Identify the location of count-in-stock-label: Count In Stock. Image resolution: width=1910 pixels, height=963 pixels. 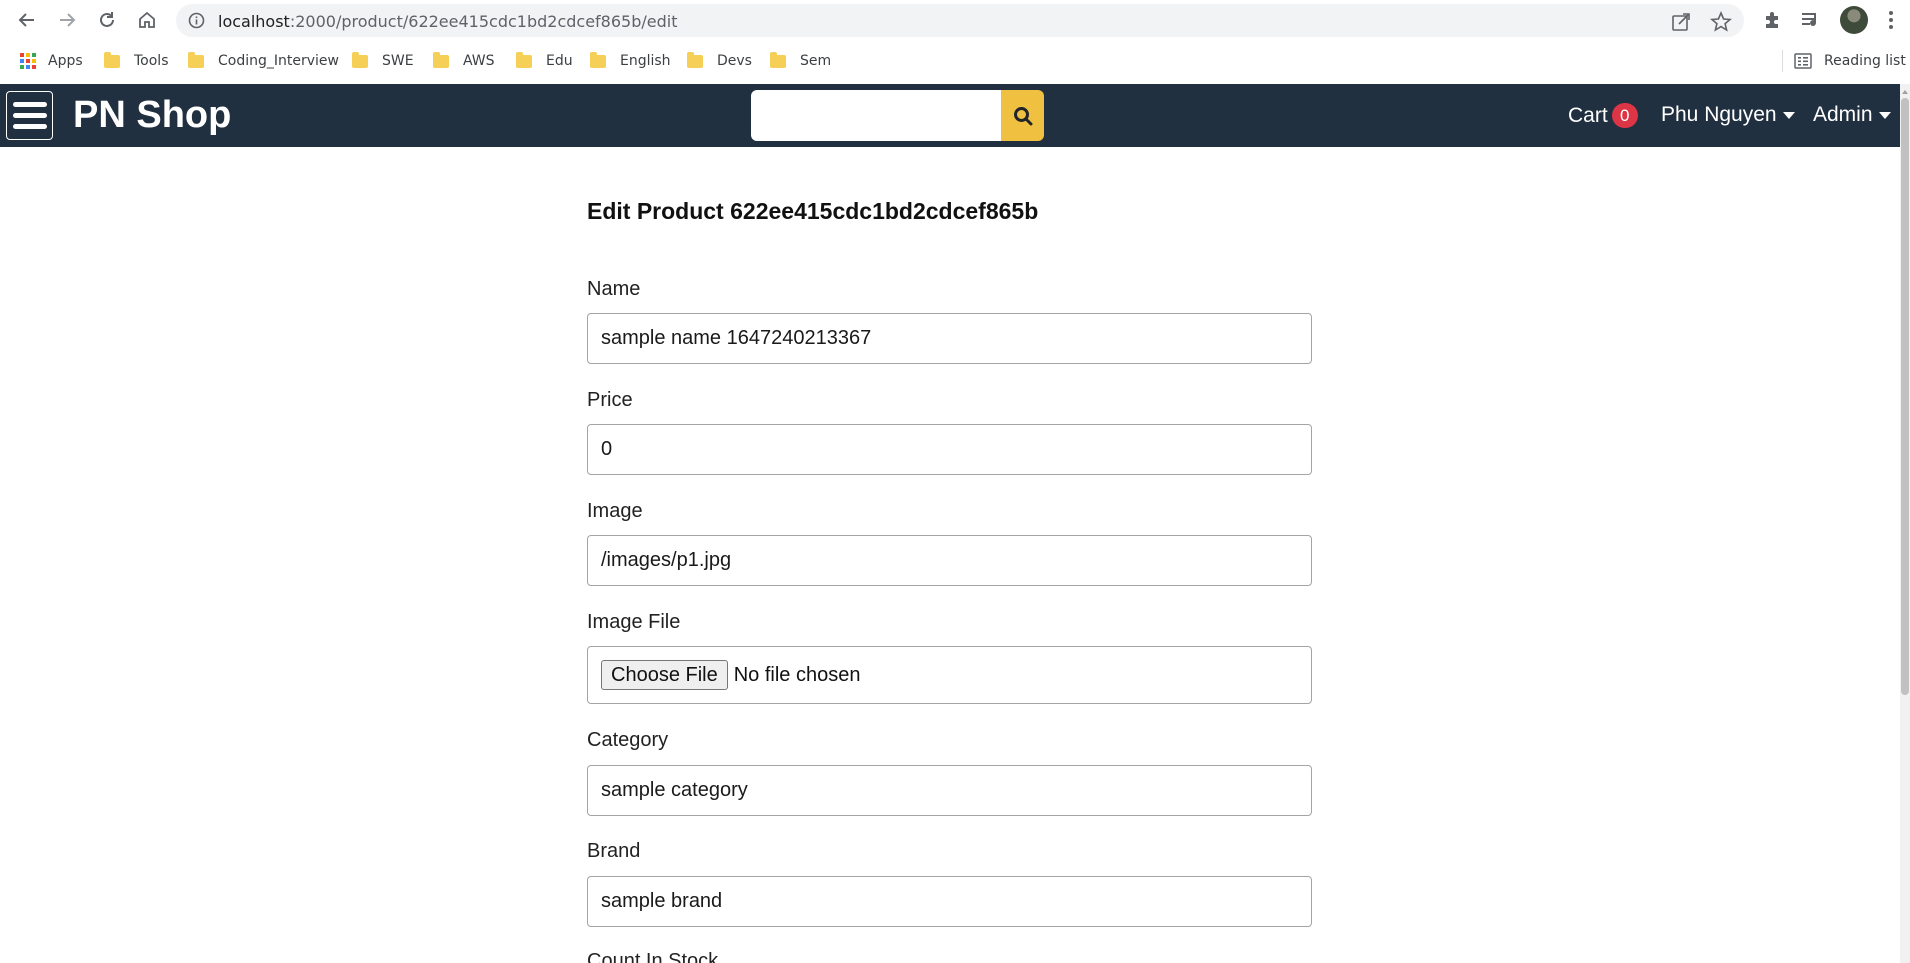
(653, 956).